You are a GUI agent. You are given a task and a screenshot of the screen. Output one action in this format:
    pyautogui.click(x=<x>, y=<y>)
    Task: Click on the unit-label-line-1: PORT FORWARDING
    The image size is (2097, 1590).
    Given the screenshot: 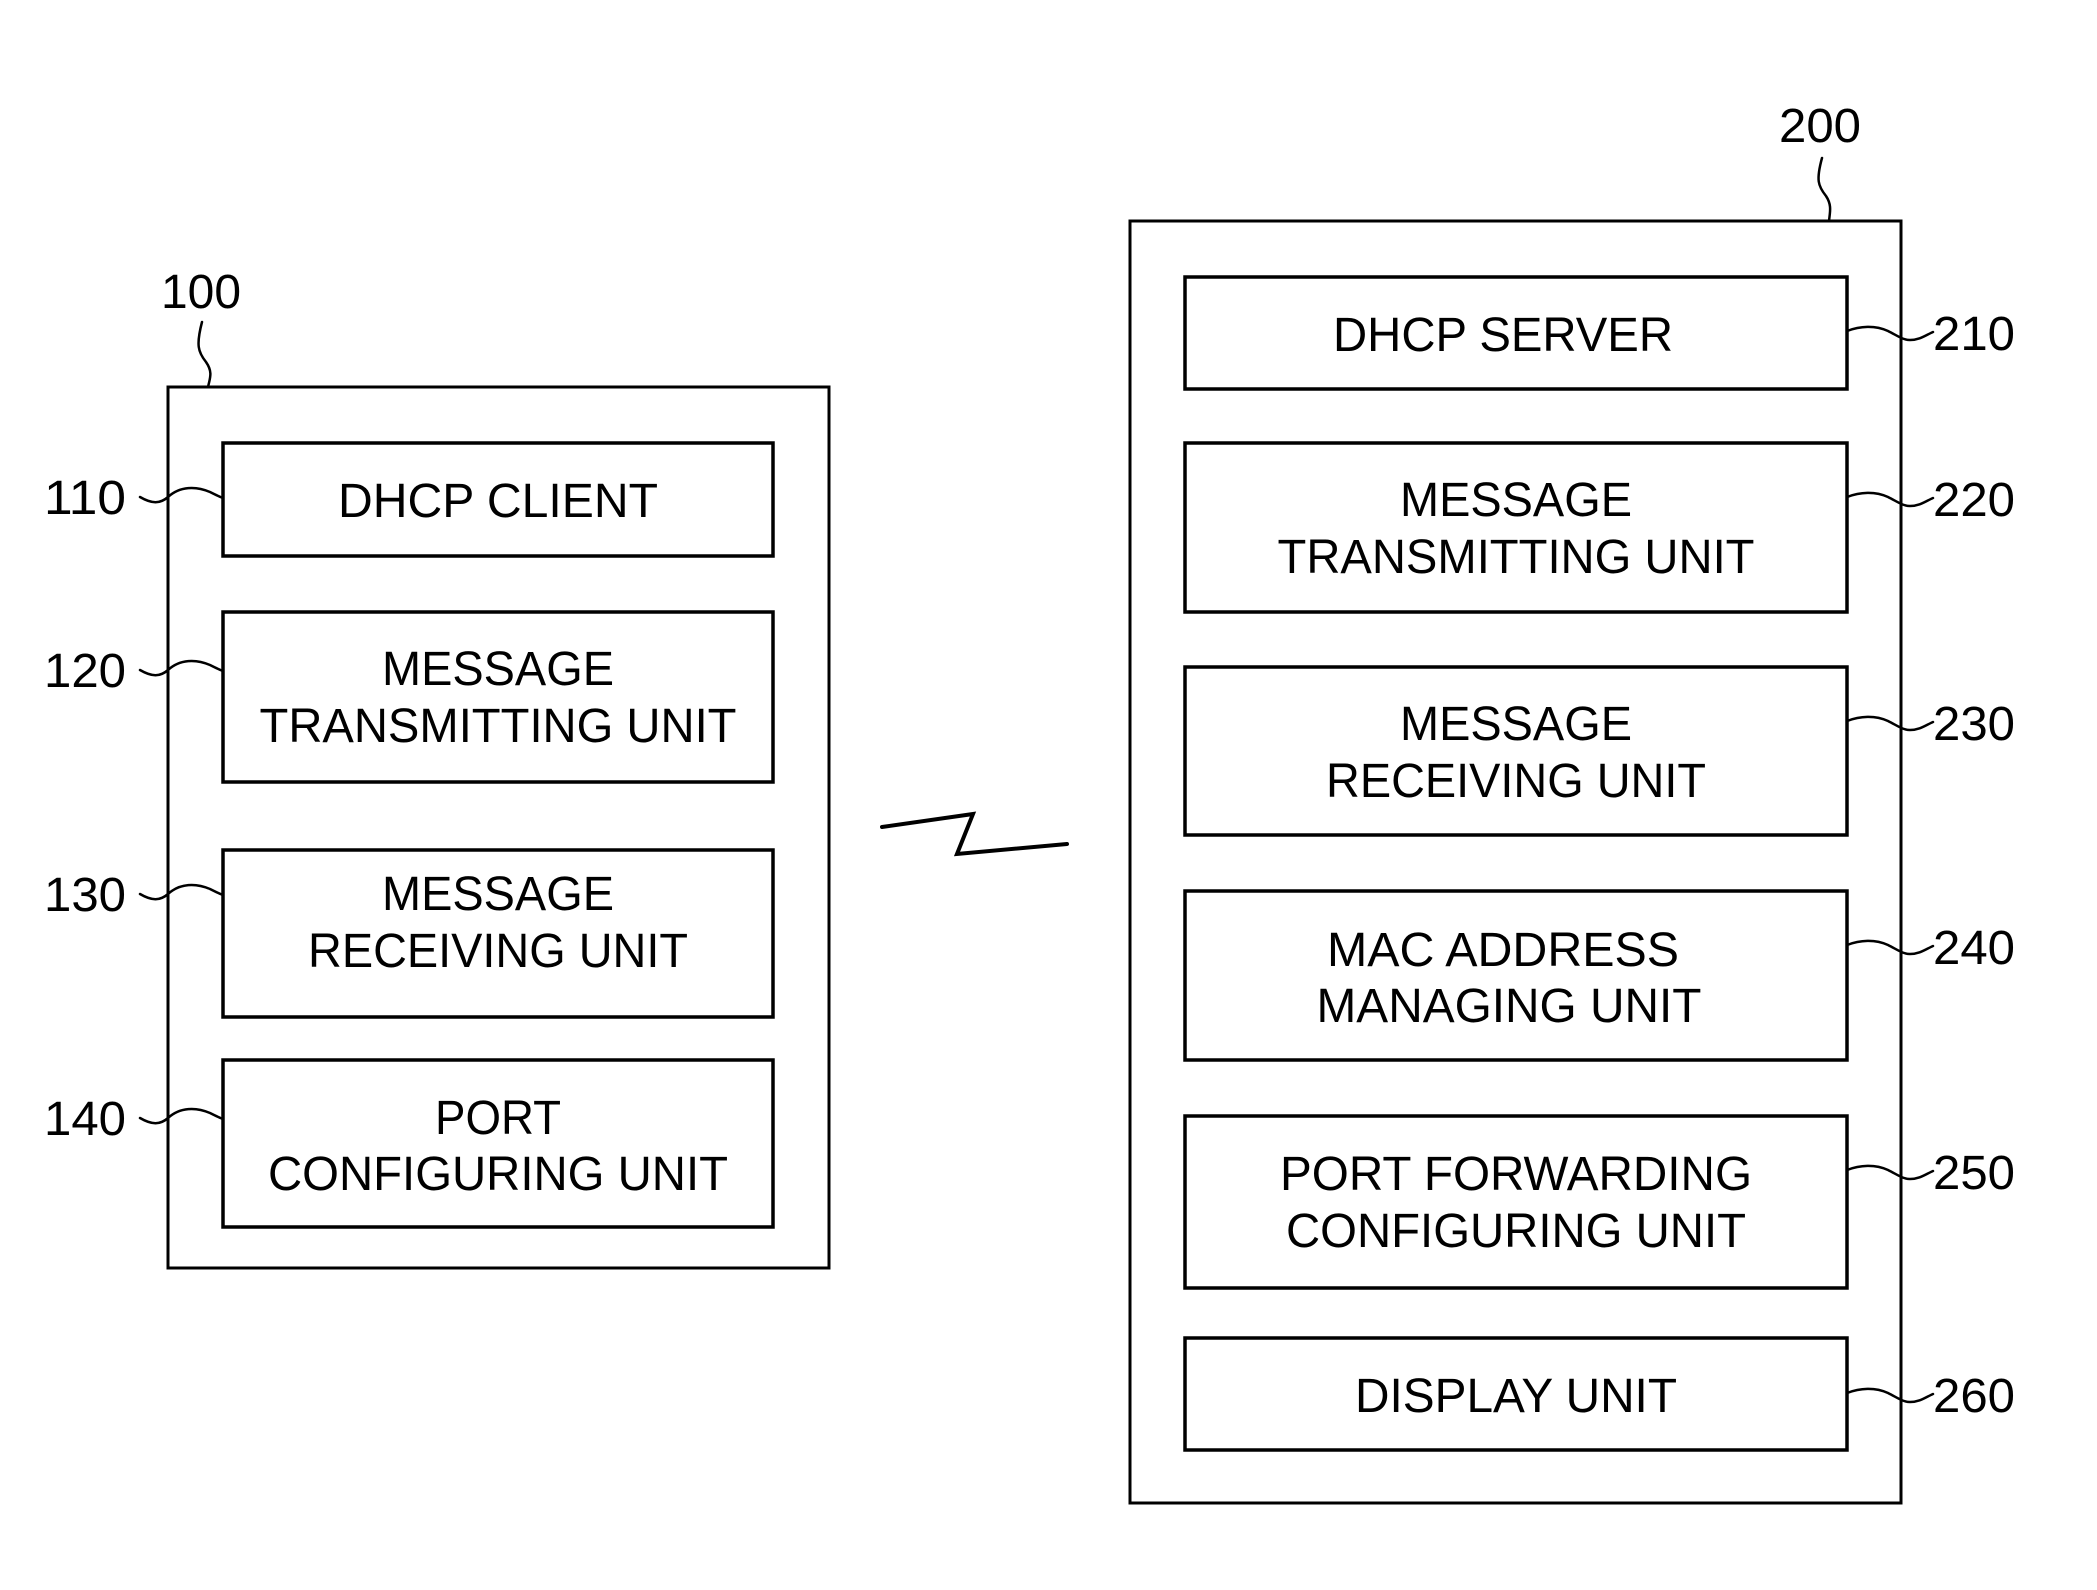 What is the action you would take?
    pyautogui.click(x=1516, y=1174)
    